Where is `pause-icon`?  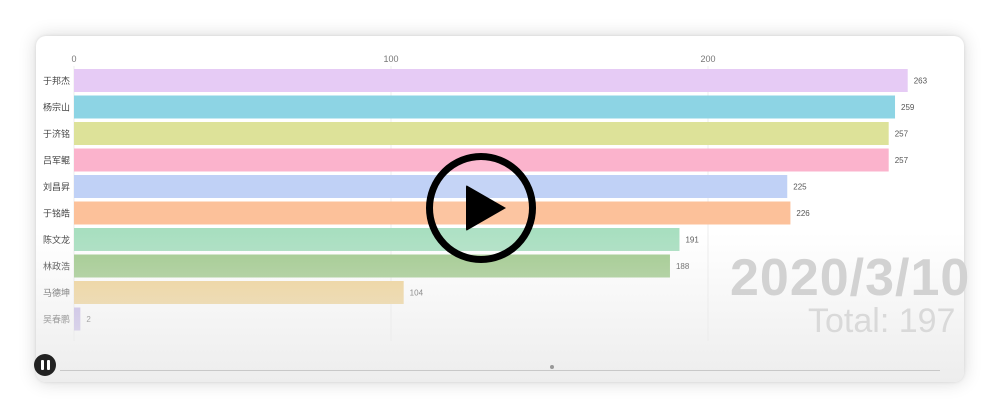
pause-icon is located at coordinates (42, 365).